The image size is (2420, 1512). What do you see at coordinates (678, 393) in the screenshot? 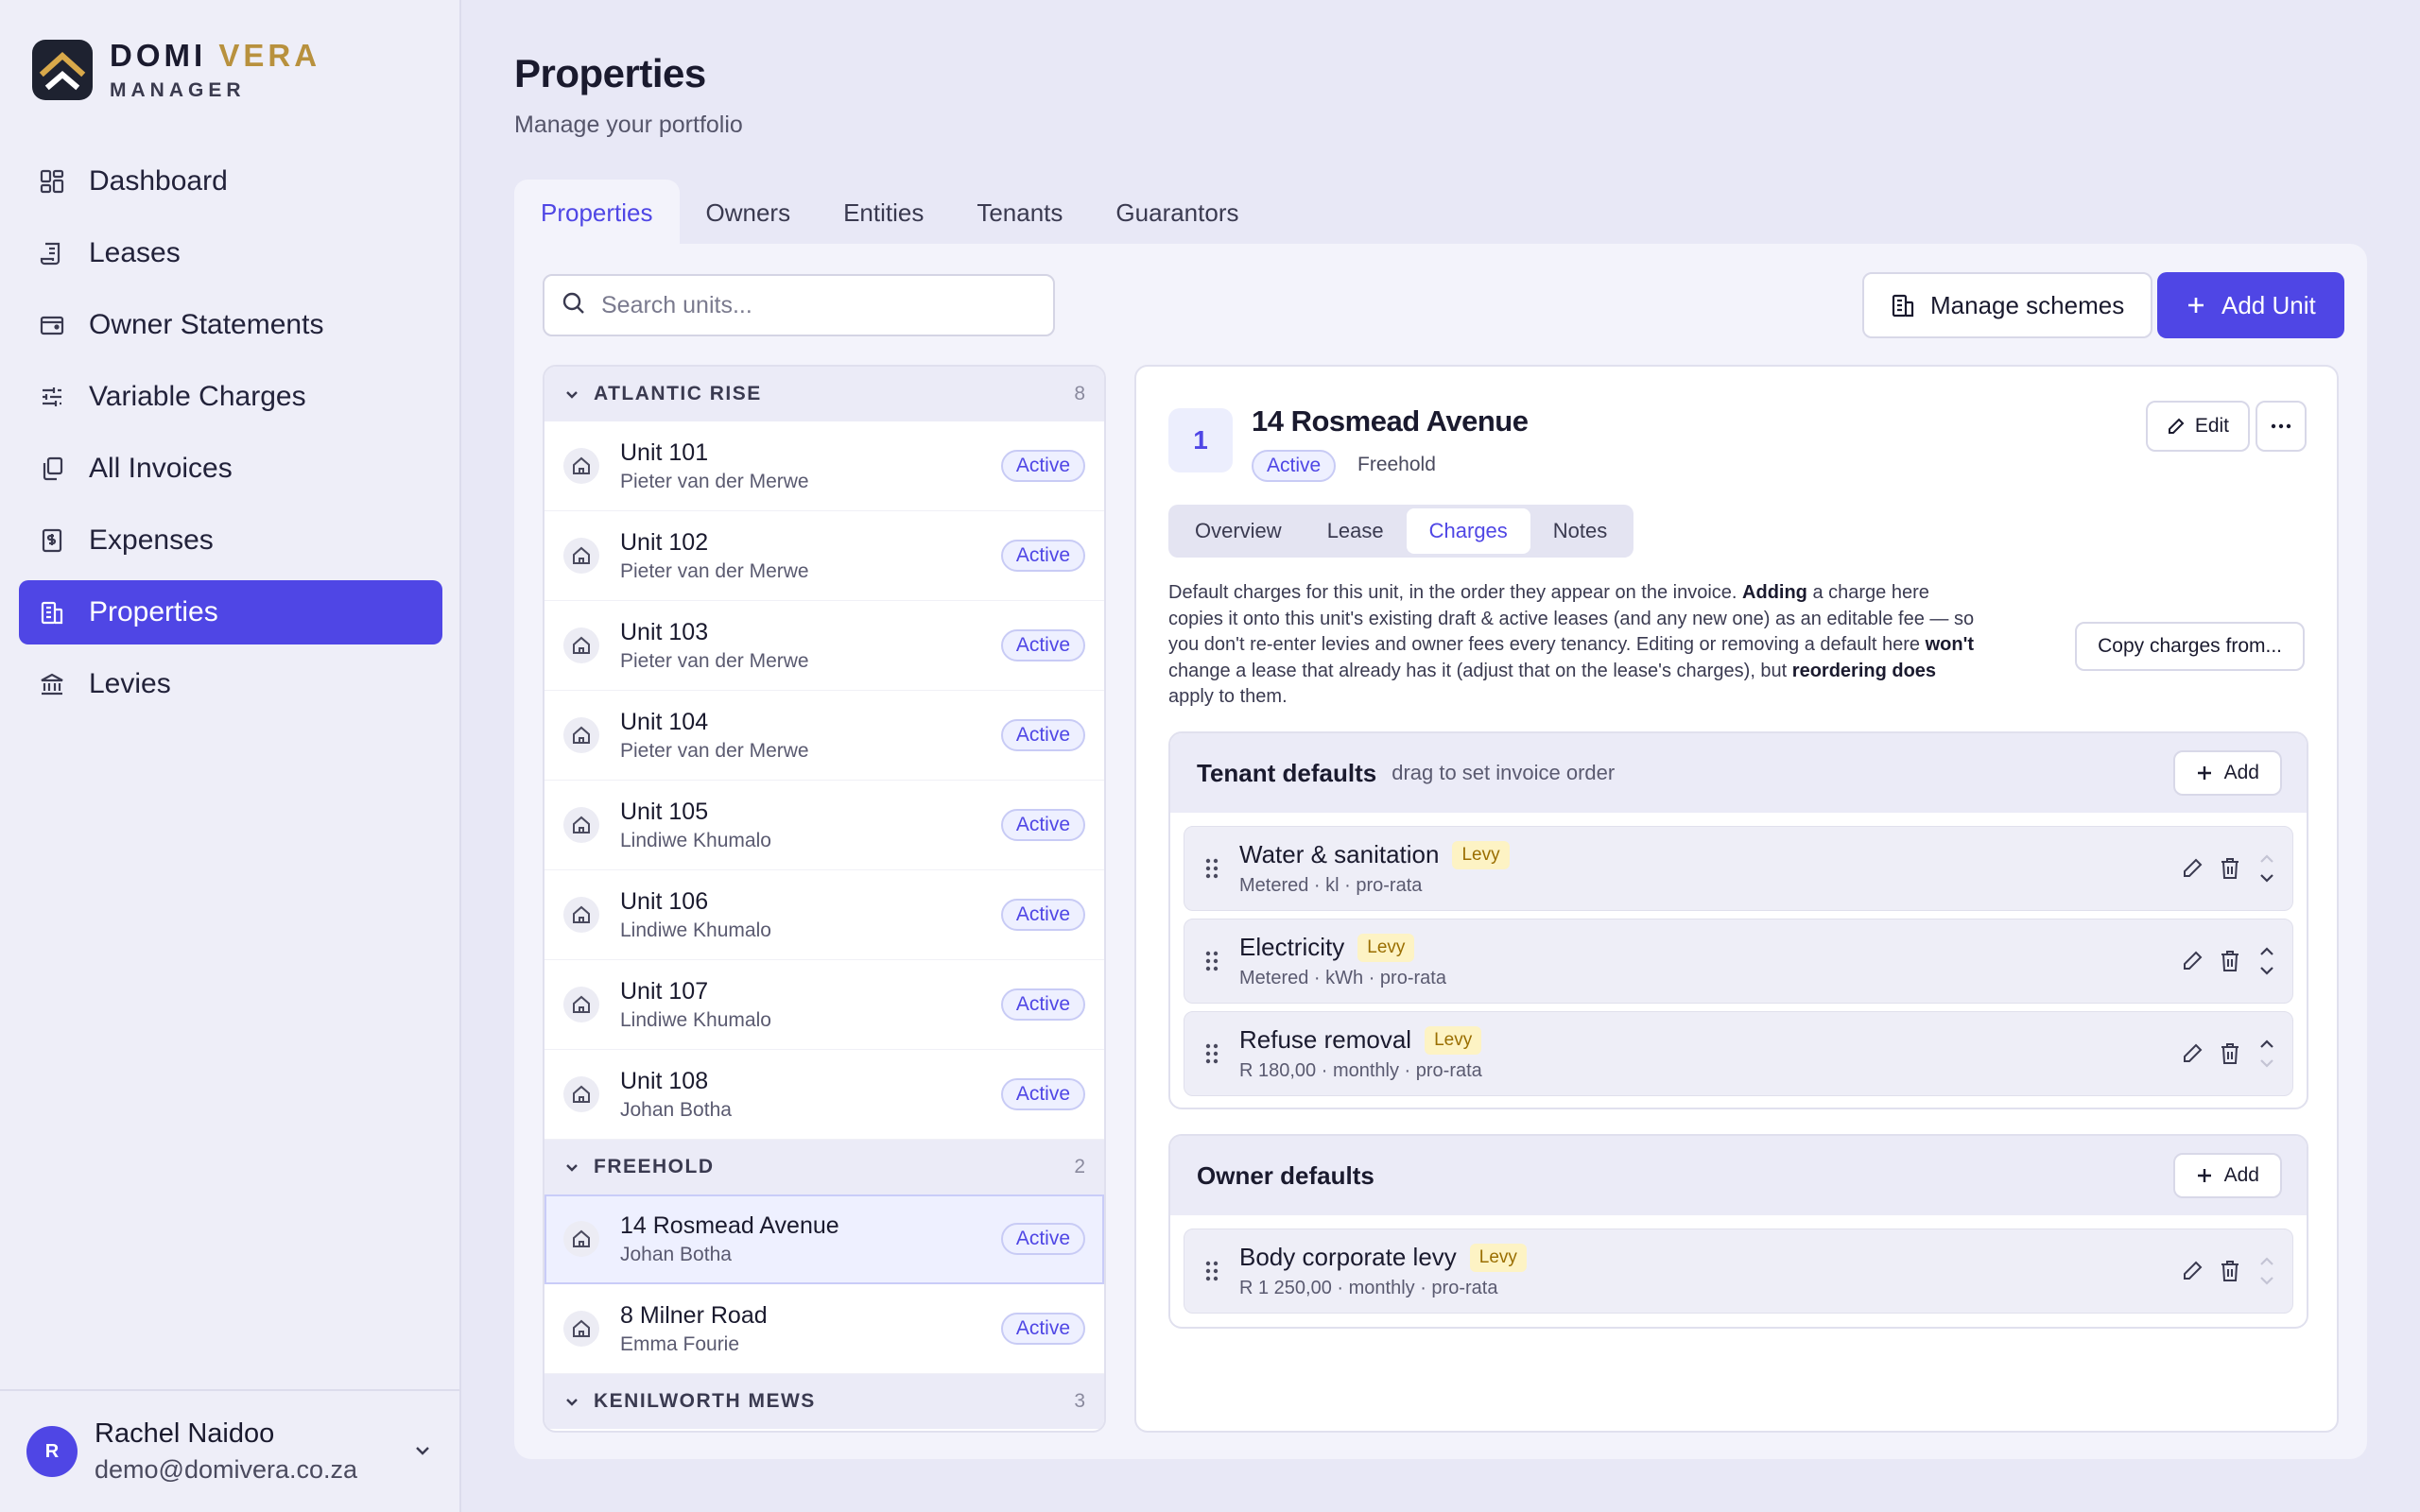
I see `group-name: ATLANTIC RISE` at bounding box center [678, 393].